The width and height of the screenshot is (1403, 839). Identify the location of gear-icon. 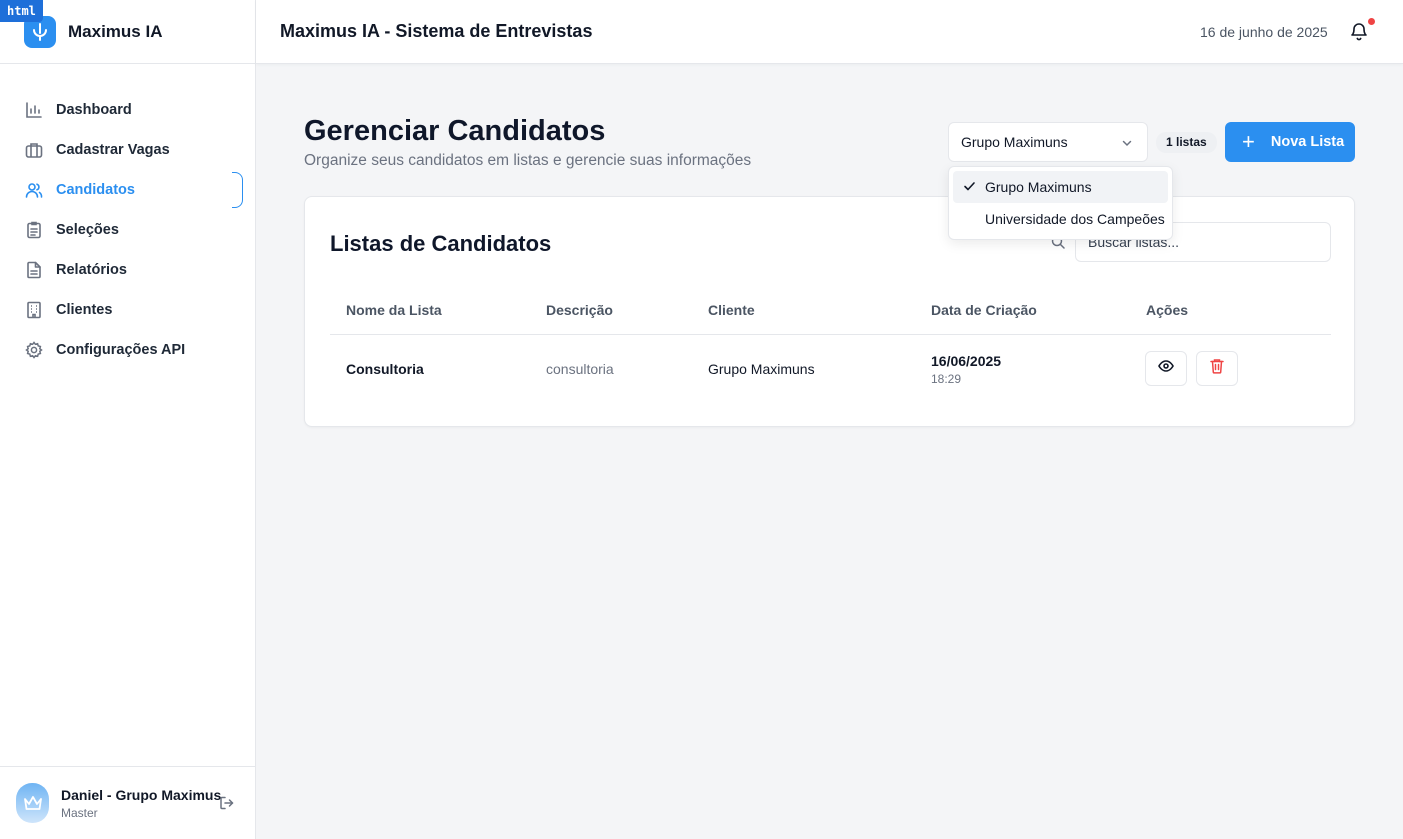
(34, 350).